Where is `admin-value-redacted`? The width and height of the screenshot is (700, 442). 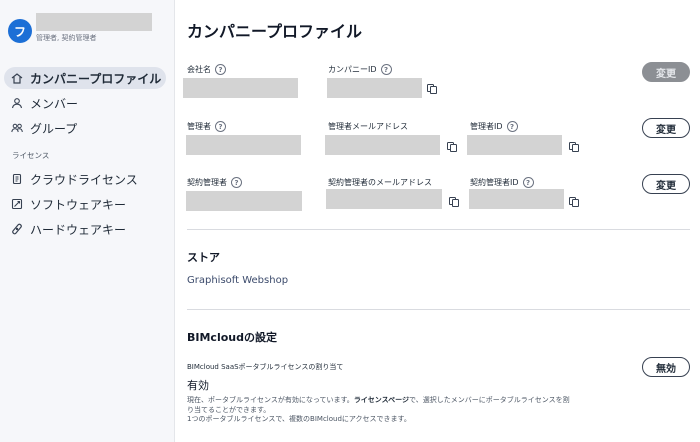 admin-value-redacted is located at coordinates (243, 145).